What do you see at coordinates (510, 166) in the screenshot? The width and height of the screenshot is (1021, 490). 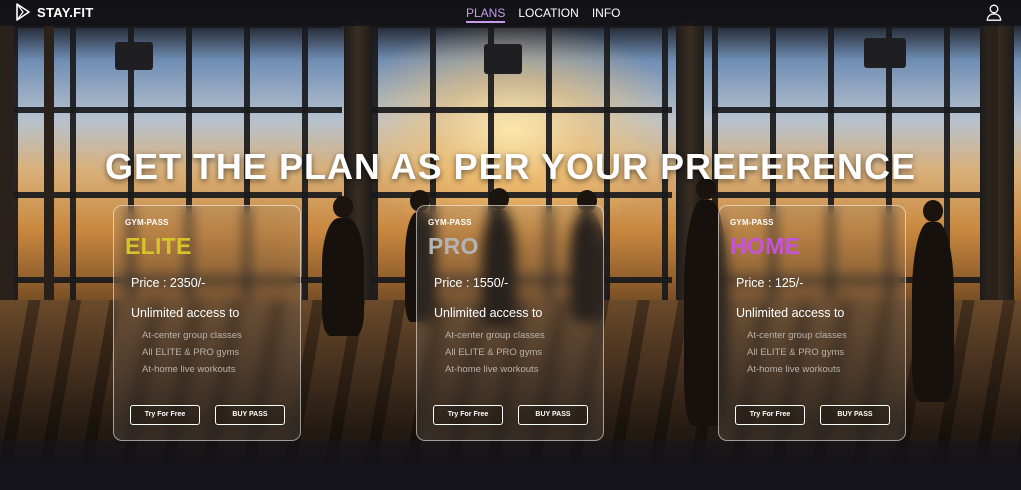 I see `page-title: GET THE PLAN AS PER YOUR PREFERENCE` at bounding box center [510, 166].